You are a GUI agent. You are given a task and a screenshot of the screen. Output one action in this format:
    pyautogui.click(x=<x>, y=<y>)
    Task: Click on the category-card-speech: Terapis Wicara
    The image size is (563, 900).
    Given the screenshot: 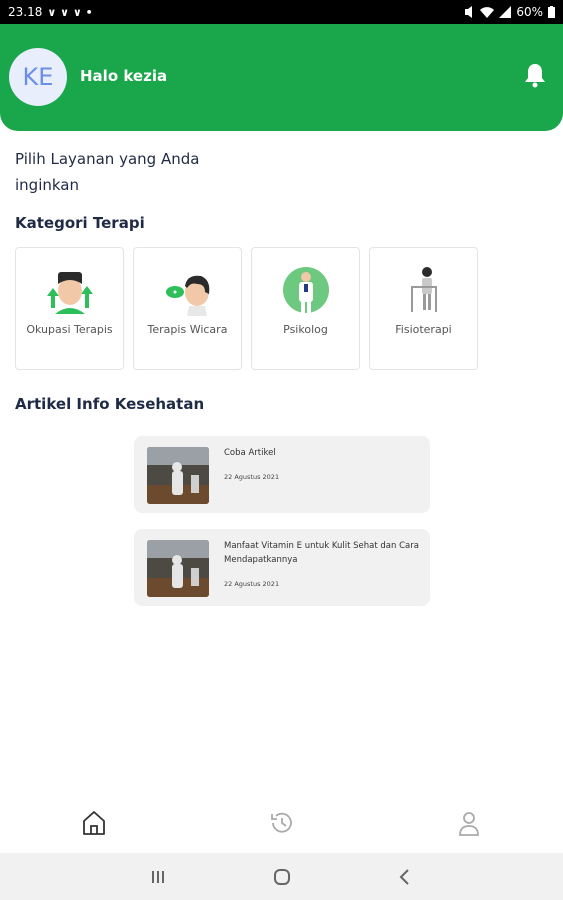 What is the action you would take?
    pyautogui.click(x=187, y=308)
    